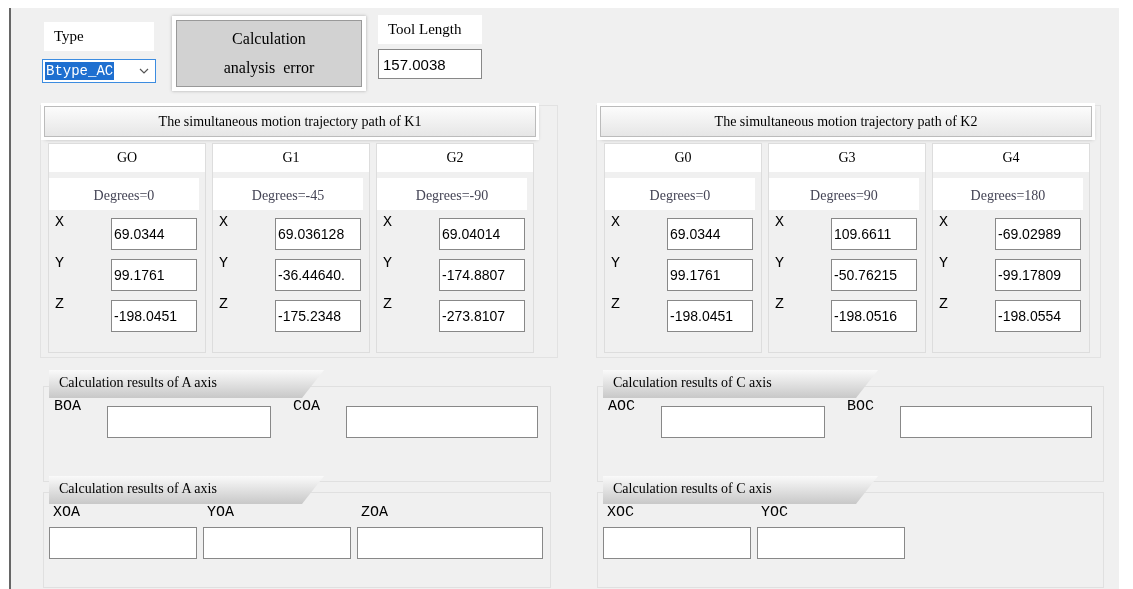 The image size is (1133, 589). I want to click on coordinate-field: -69.02989, so click(1038, 234).